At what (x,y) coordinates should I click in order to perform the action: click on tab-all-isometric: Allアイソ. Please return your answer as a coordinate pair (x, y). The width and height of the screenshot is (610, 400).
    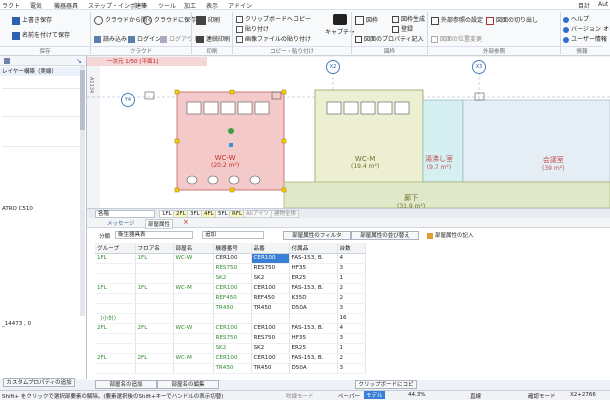
    Looking at the image, I should click on (258, 214).